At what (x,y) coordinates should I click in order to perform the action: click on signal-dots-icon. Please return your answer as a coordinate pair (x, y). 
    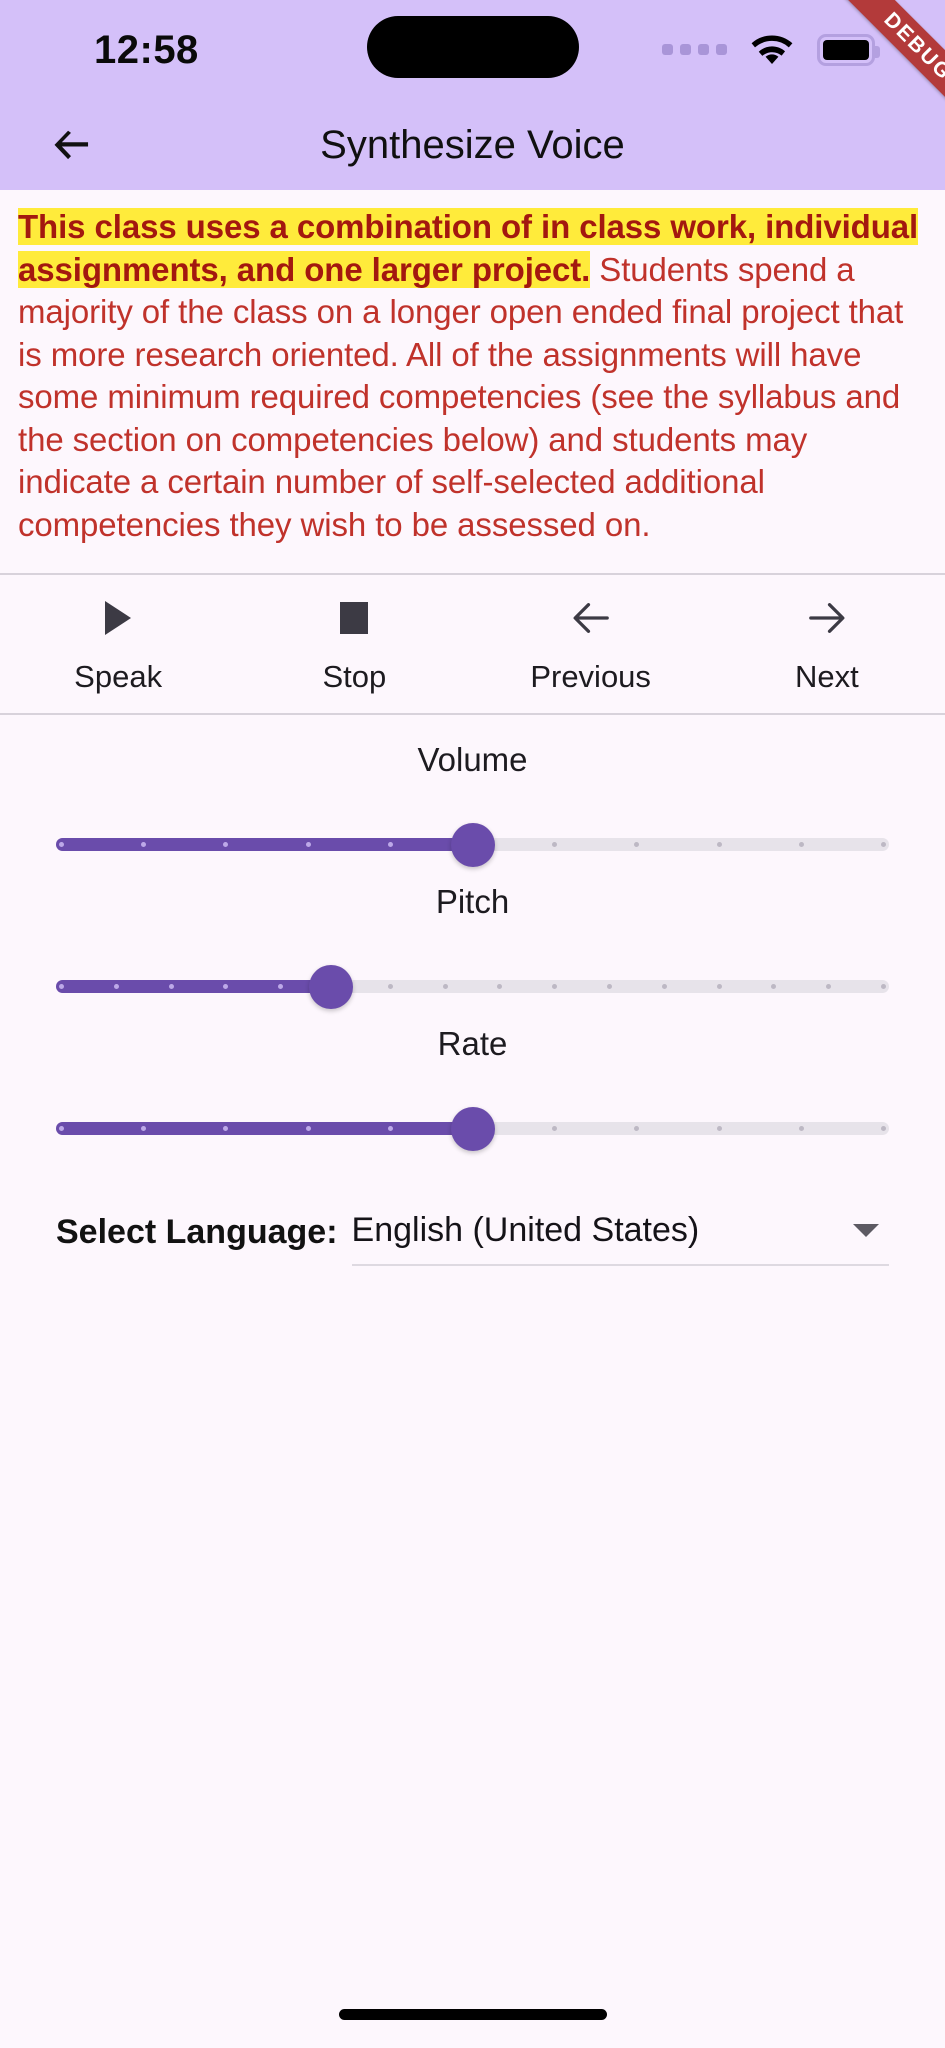
    Looking at the image, I should click on (694, 49).